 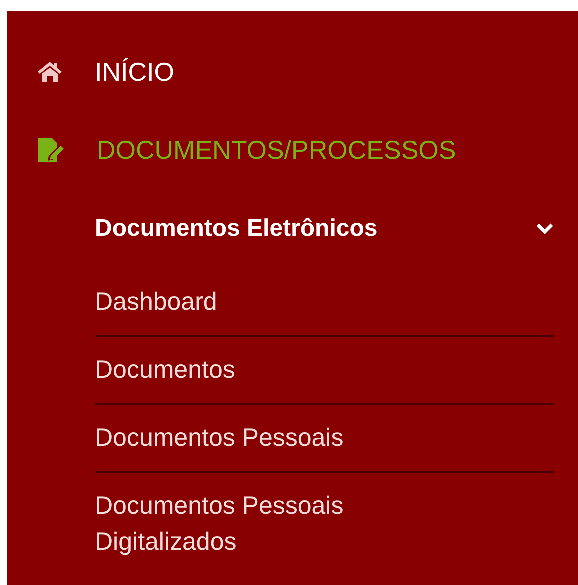 I want to click on chevron-icon, so click(x=545, y=229).